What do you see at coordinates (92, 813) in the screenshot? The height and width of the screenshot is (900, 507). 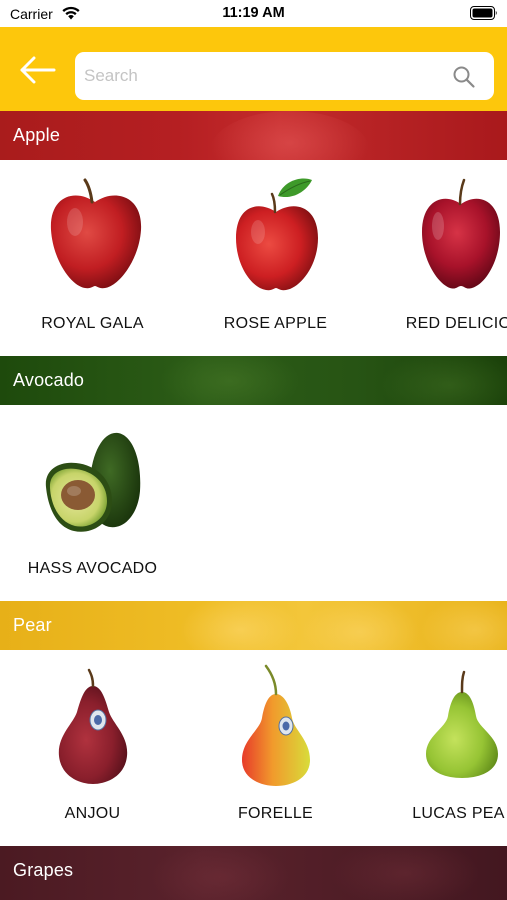 I see `fruit-name: ANJOU` at bounding box center [92, 813].